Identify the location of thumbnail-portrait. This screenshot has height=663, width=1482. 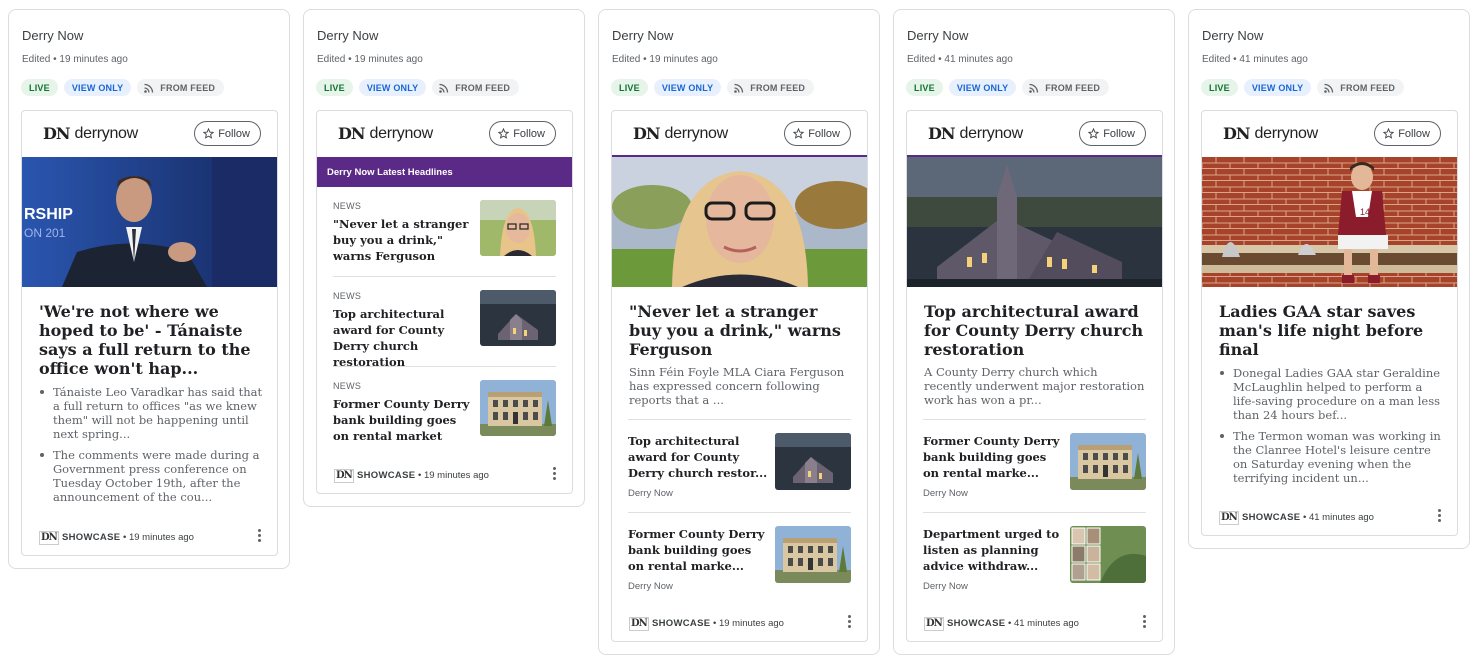
(518, 228).